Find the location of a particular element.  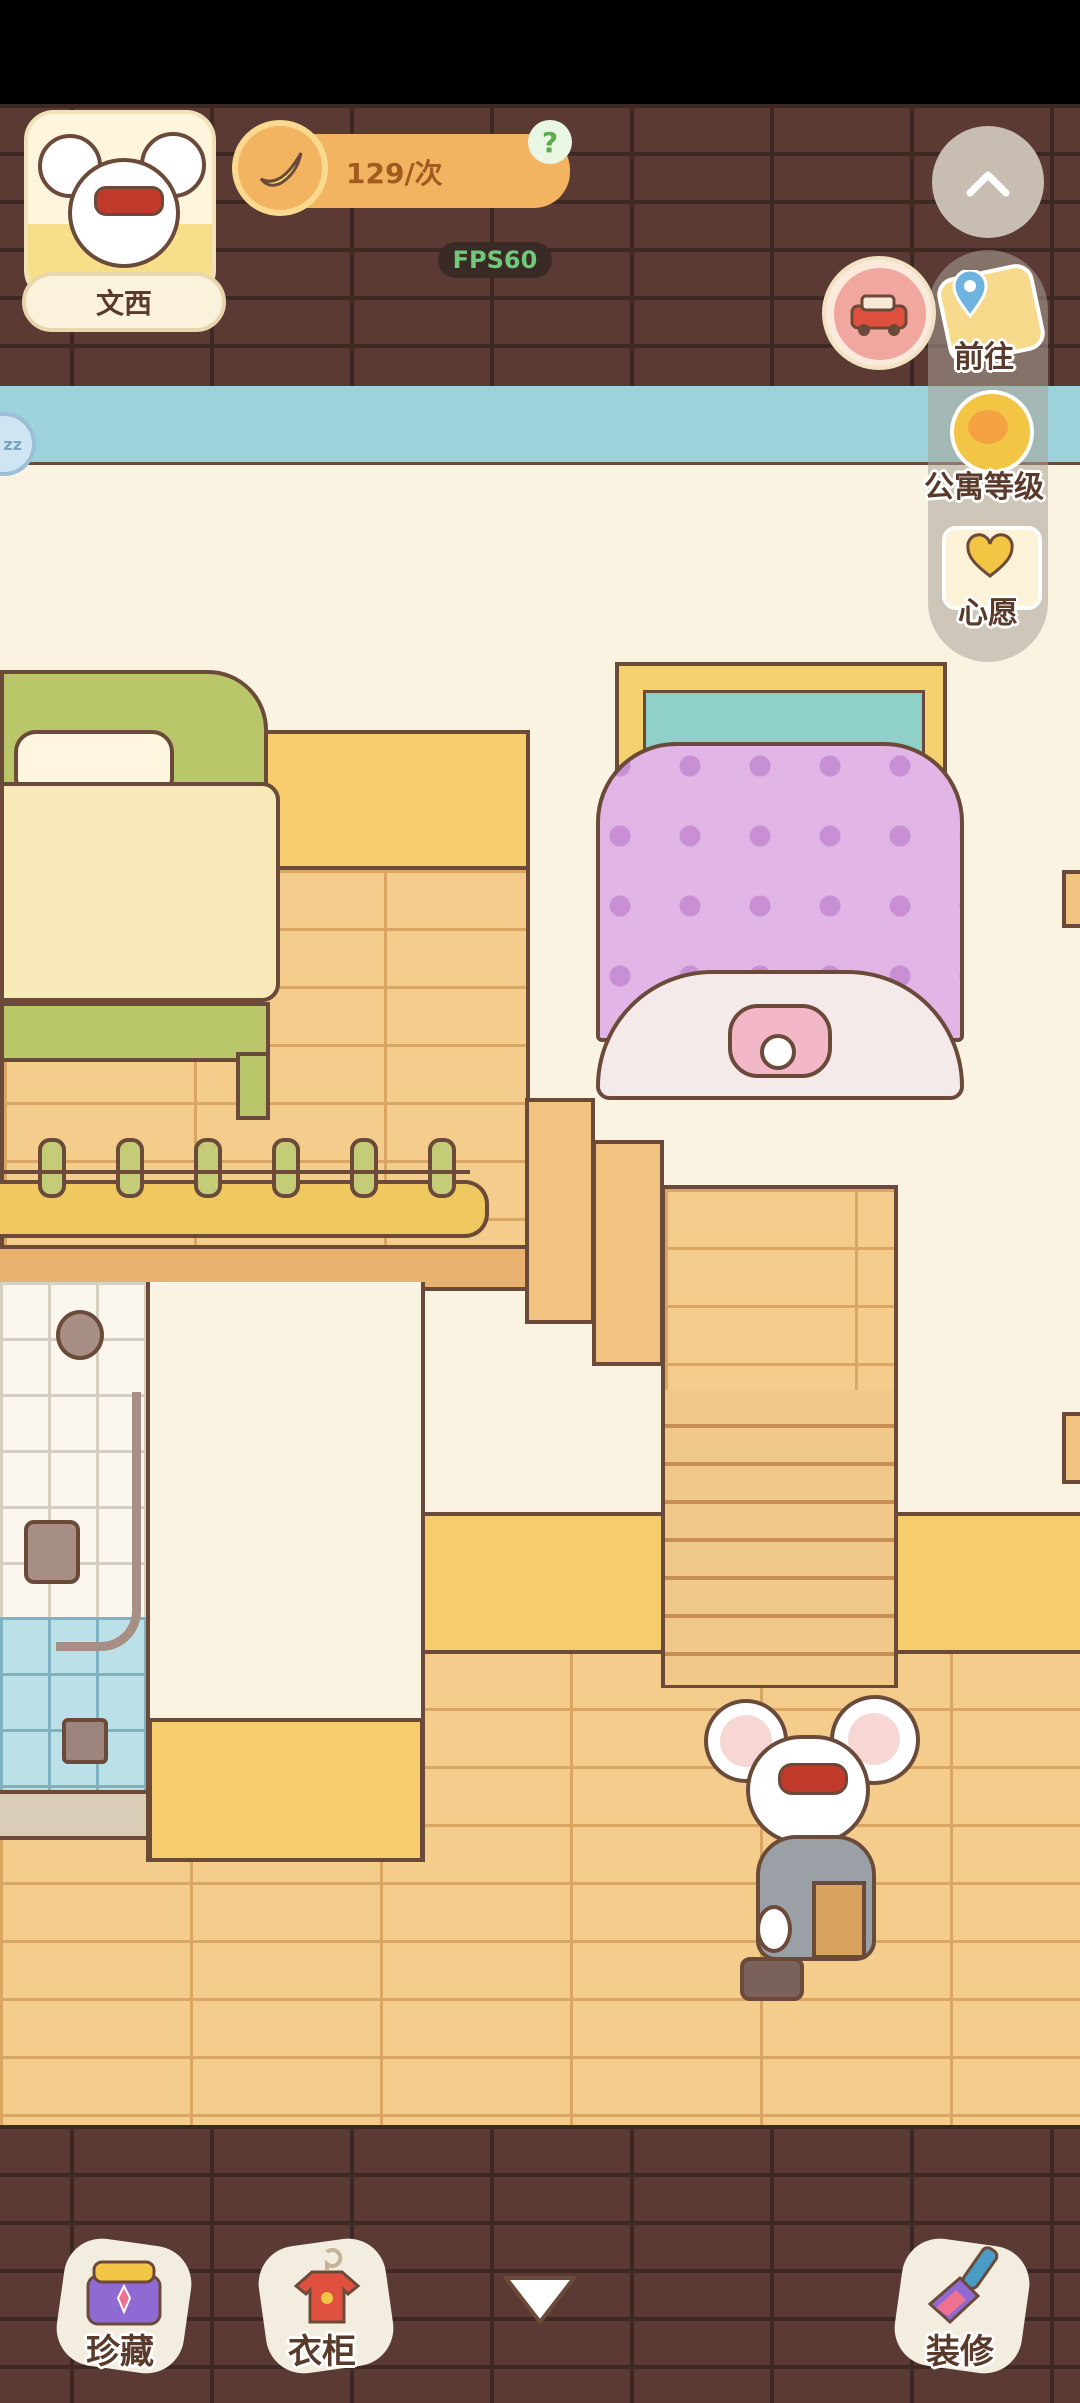

green-bed is located at coordinates (140, 890).